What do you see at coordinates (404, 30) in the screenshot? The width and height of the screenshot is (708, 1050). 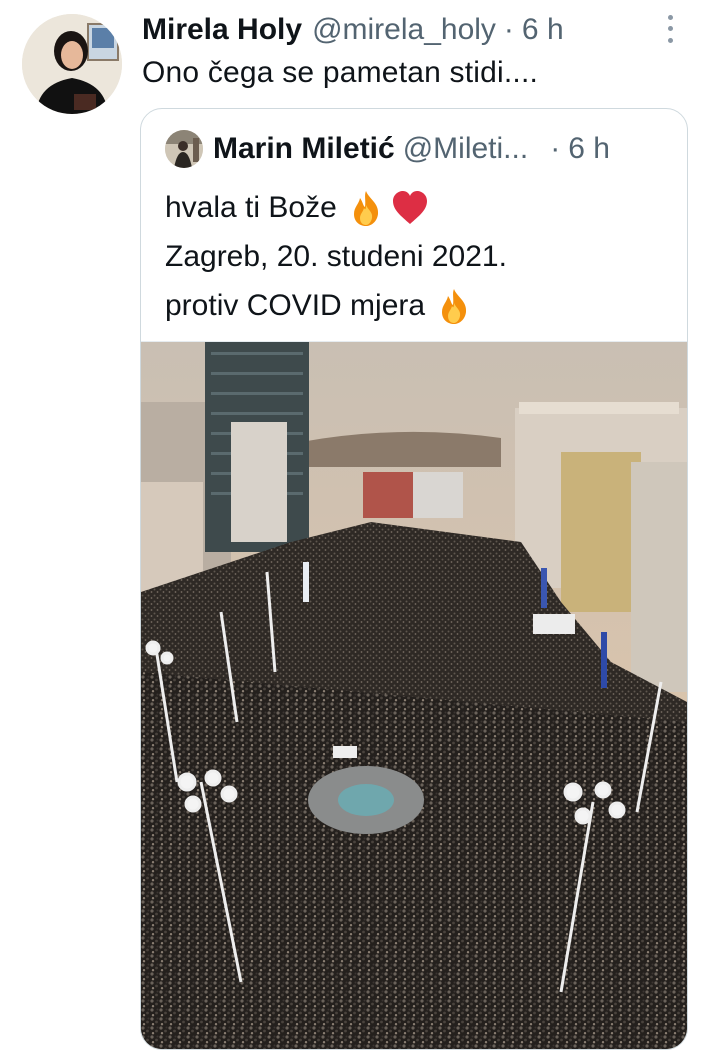 I see `author-handle: @mirela_holy` at bounding box center [404, 30].